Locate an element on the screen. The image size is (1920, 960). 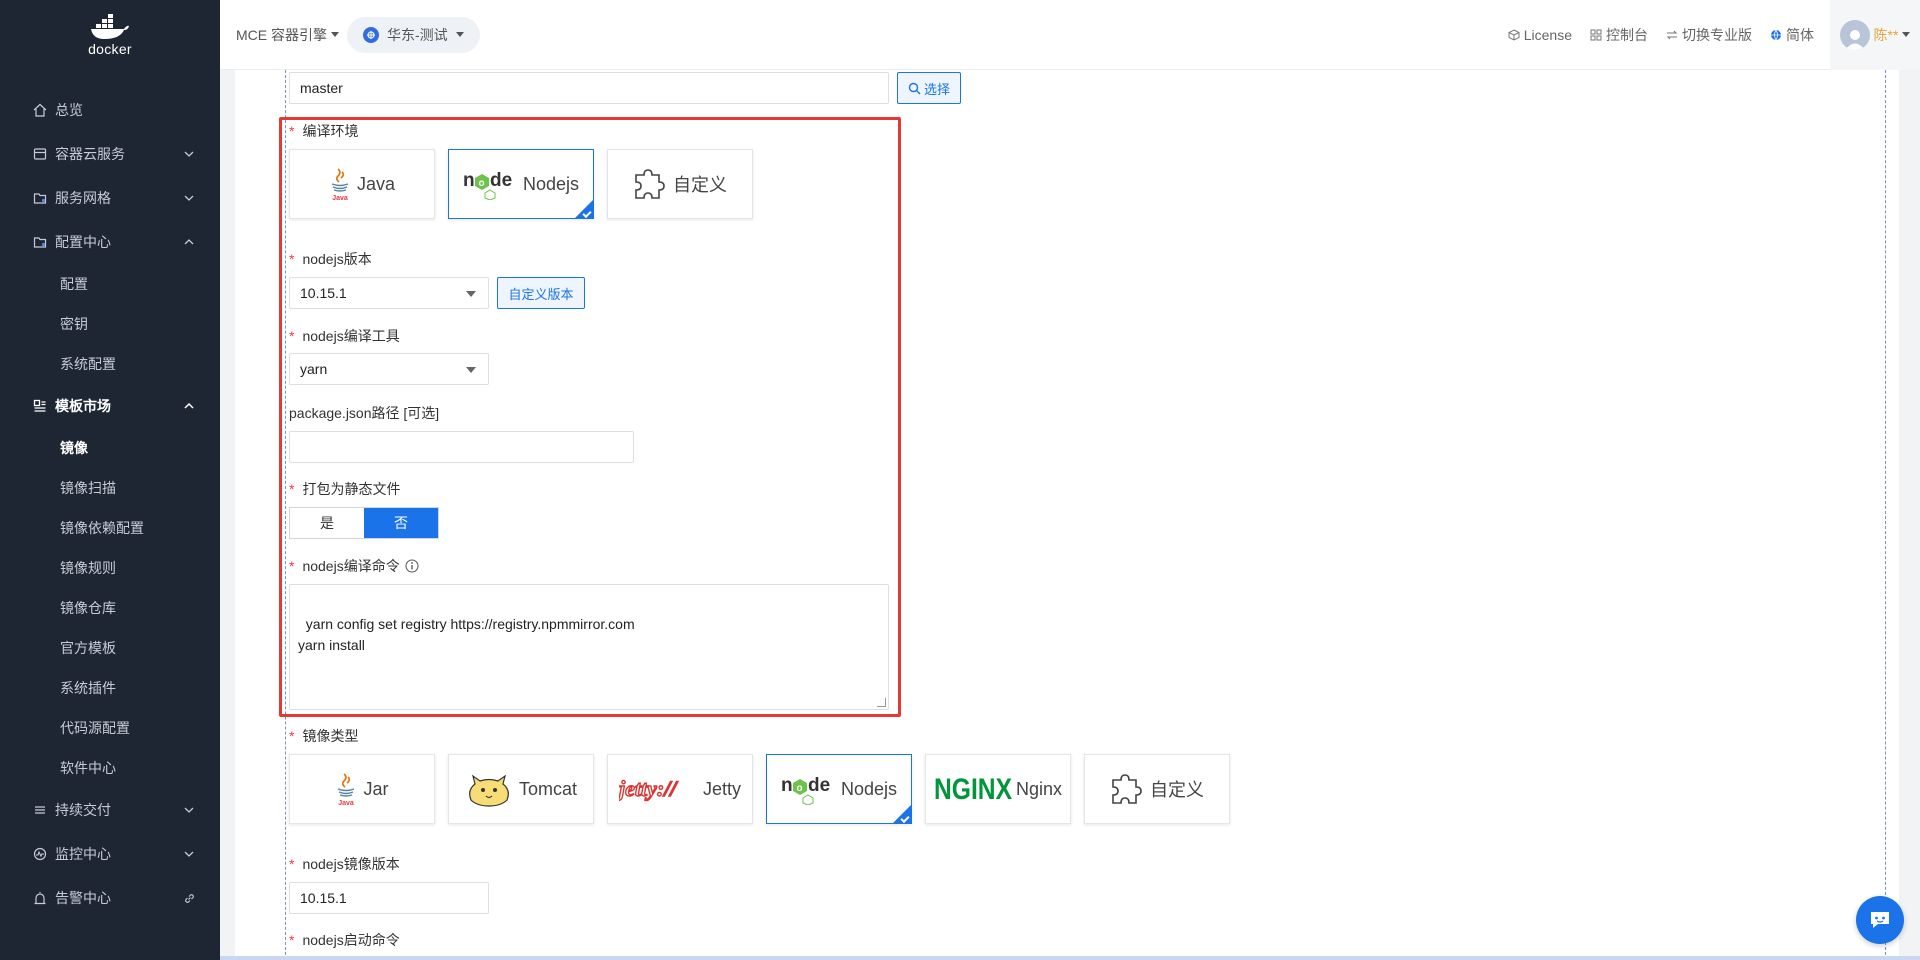
engine-switcher: MCE 容器引擎 is located at coordinates (287, 35).